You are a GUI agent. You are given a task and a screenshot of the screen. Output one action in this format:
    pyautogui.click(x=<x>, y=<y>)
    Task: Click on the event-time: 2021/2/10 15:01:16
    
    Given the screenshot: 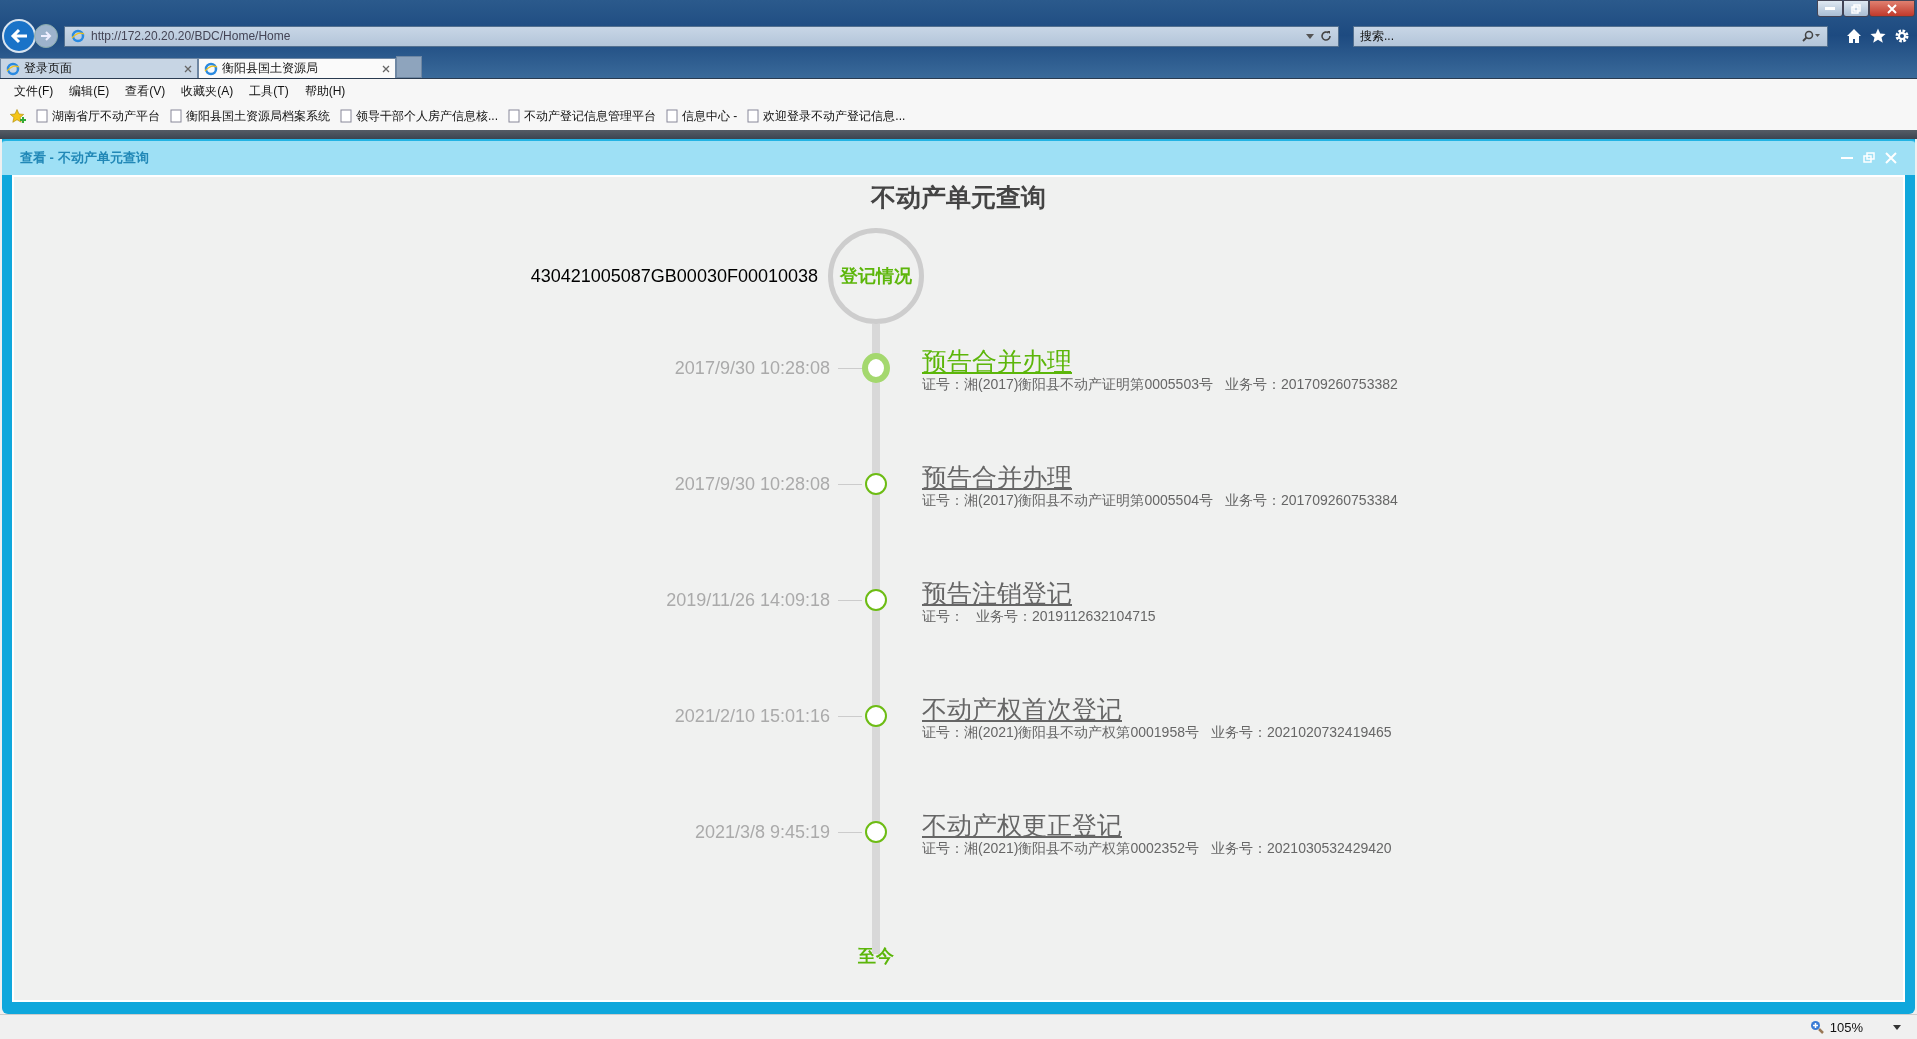 What is the action you would take?
    pyautogui.click(x=752, y=716)
    